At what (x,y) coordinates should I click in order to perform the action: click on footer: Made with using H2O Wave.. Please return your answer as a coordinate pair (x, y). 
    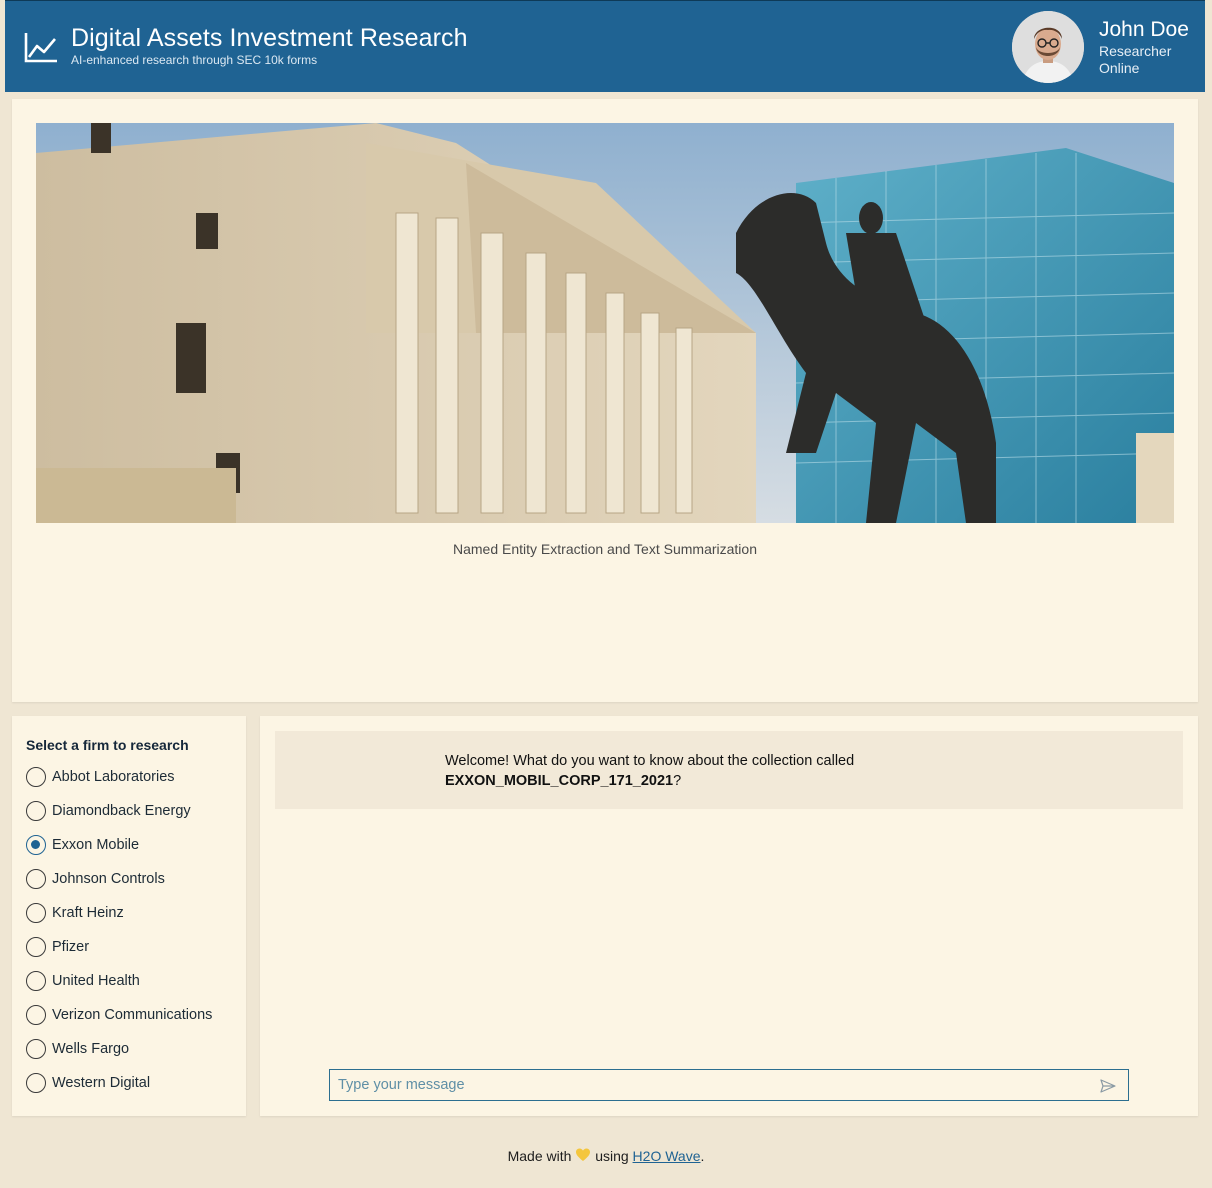
    Looking at the image, I should click on (606, 1155).